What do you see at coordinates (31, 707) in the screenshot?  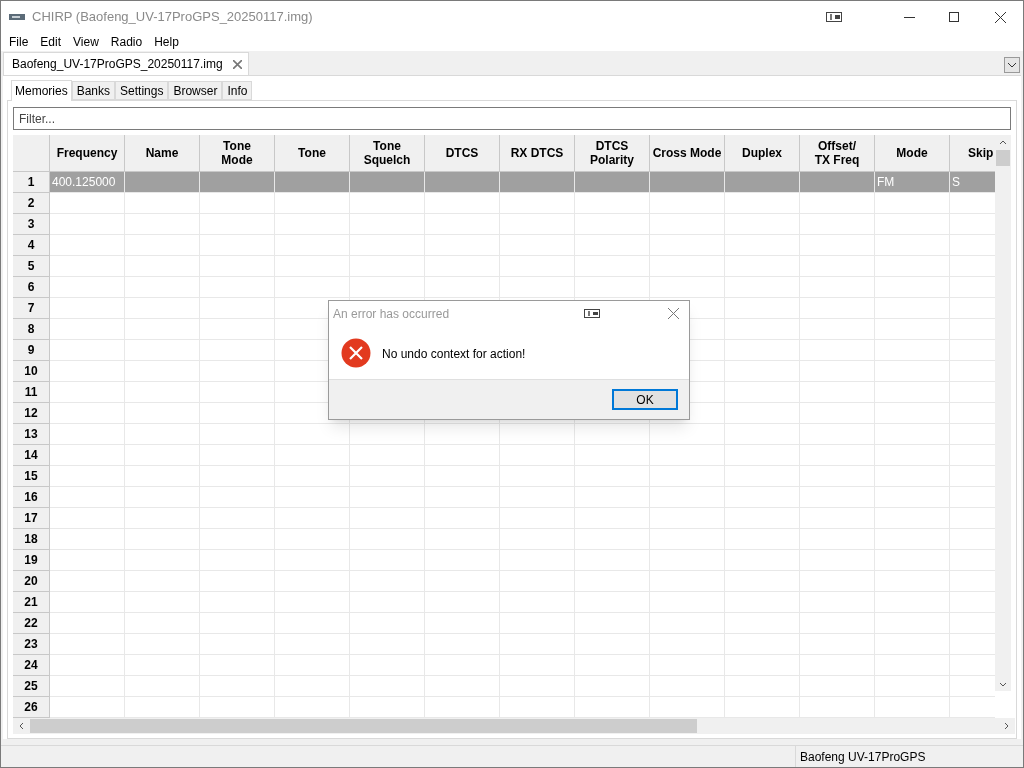 I see `row-header: 26` at bounding box center [31, 707].